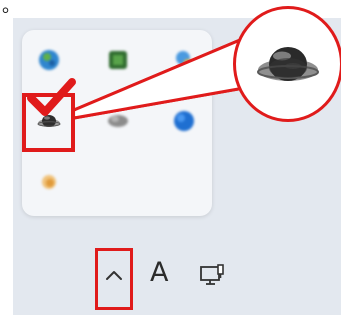  Describe the element at coordinates (49, 182) in the screenshot. I see `orange-app-icon` at that location.